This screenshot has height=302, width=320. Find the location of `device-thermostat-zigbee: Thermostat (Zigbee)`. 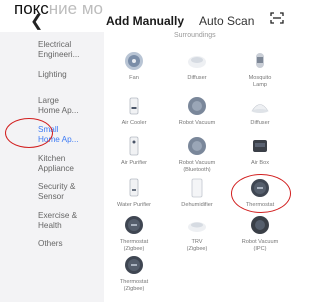

device-thermostat-zigbee: Thermostat (Zigbee) is located at coordinates (134, 233).